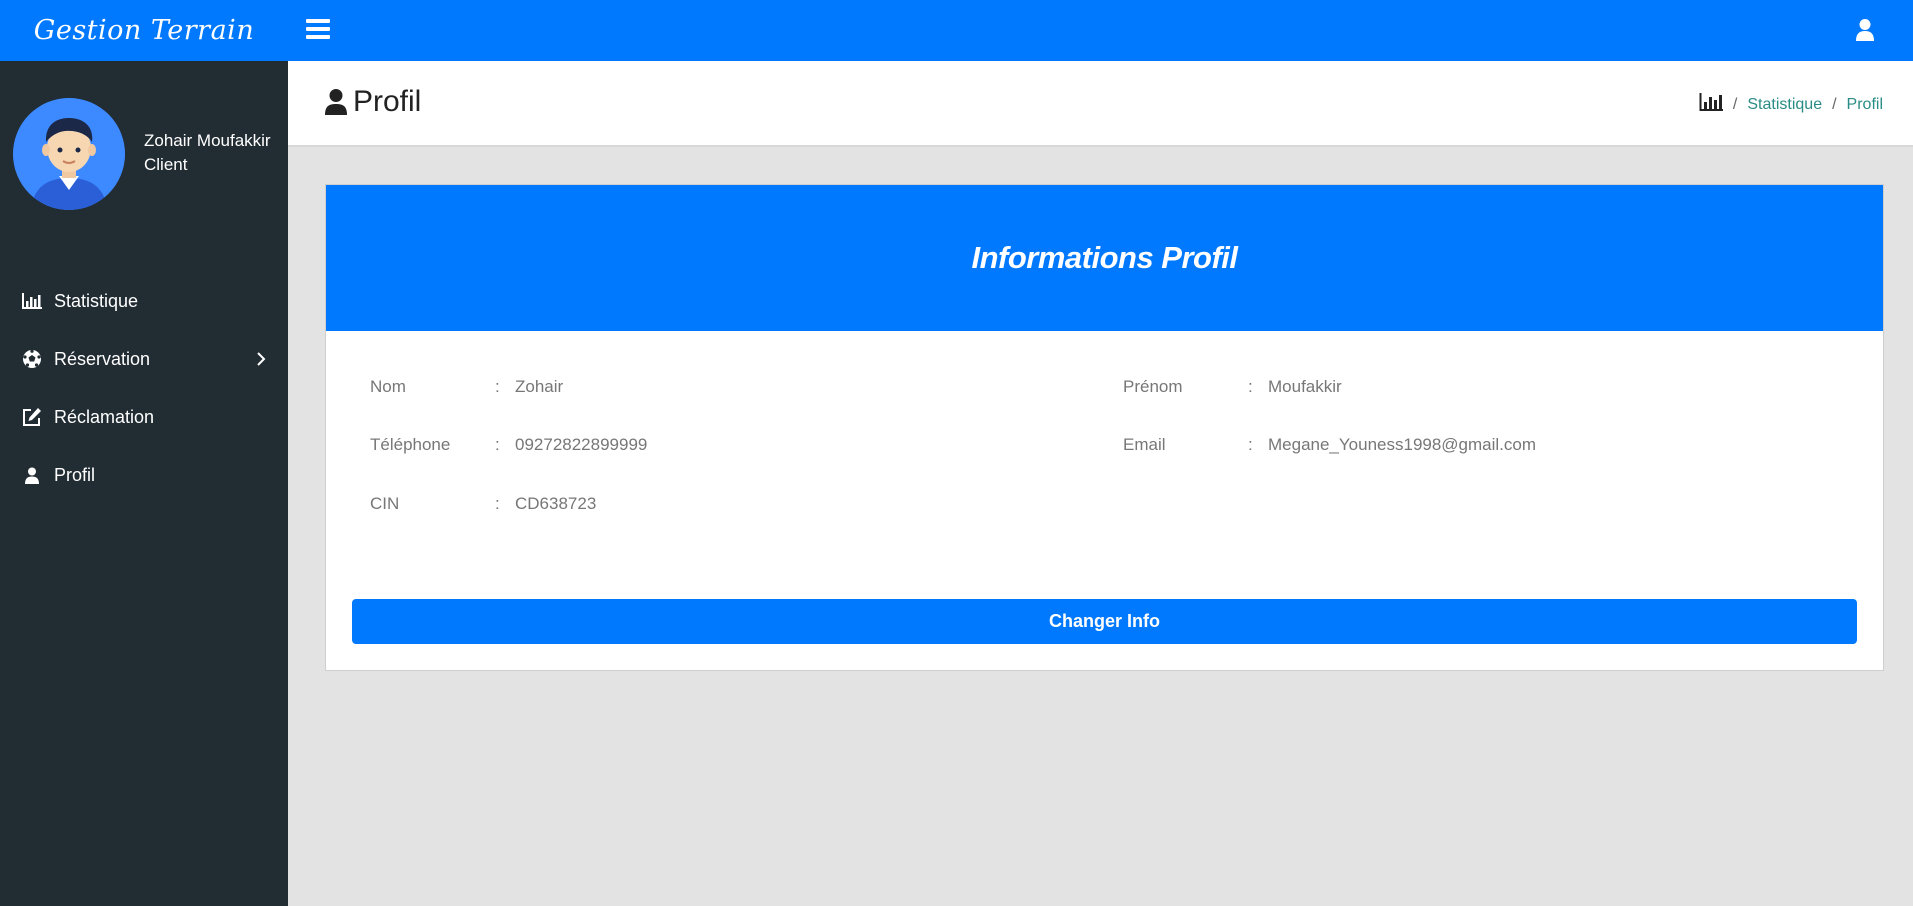  What do you see at coordinates (69, 154) in the screenshot?
I see `avatar` at bounding box center [69, 154].